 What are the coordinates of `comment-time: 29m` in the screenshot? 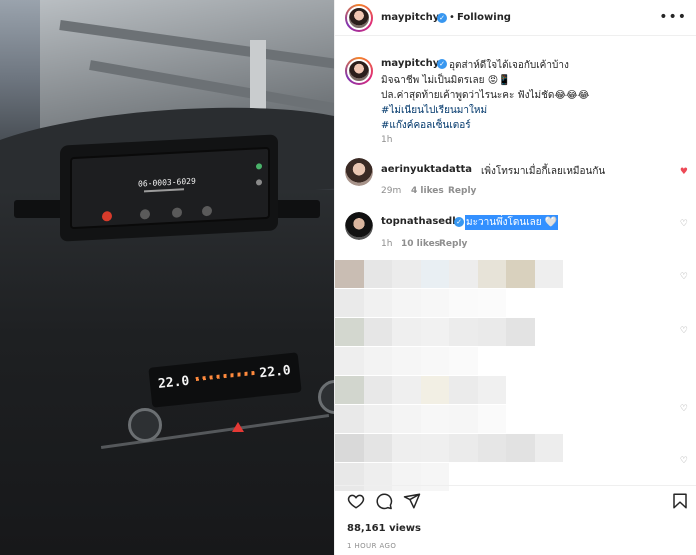 It's located at (391, 191).